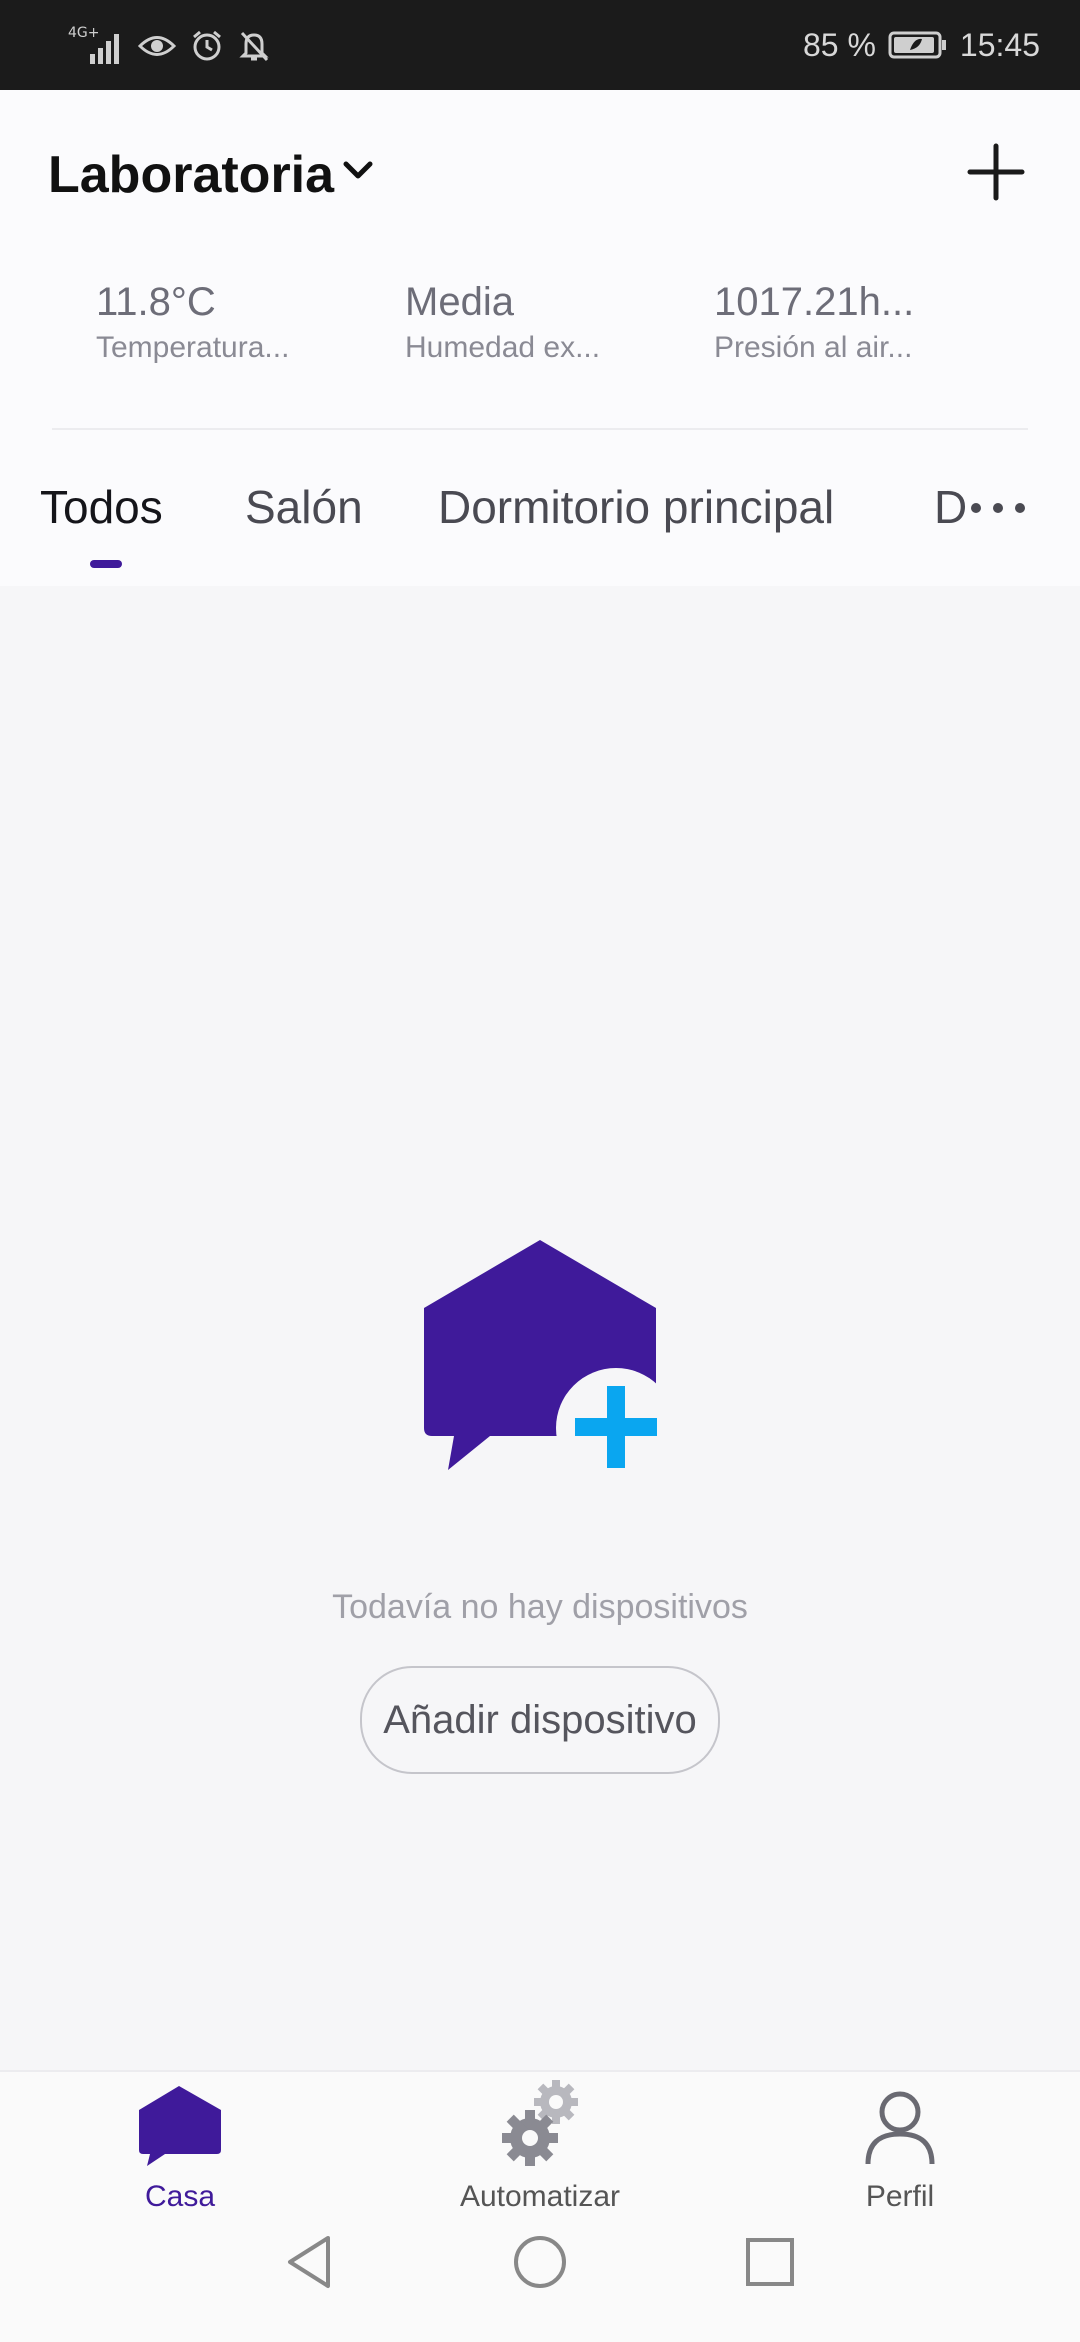 This screenshot has height=2342, width=1080. I want to click on nav-casa: Casa, so click(180, 2152).